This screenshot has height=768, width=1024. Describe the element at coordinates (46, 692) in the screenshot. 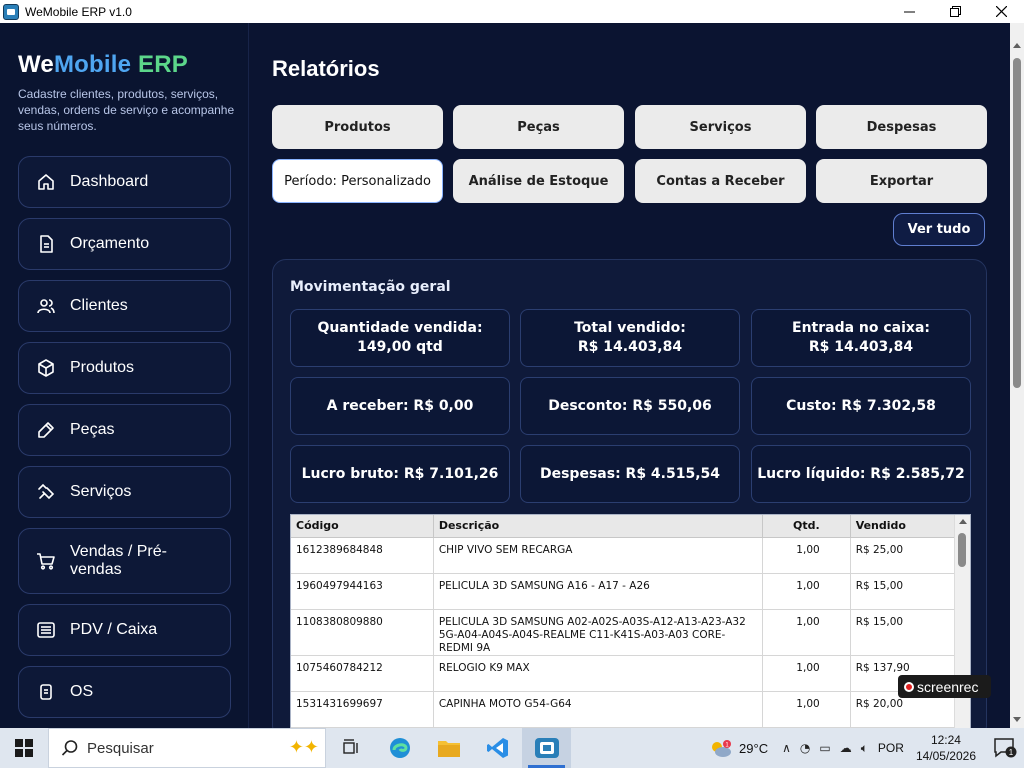

I see `clipboard-icon` at that location.